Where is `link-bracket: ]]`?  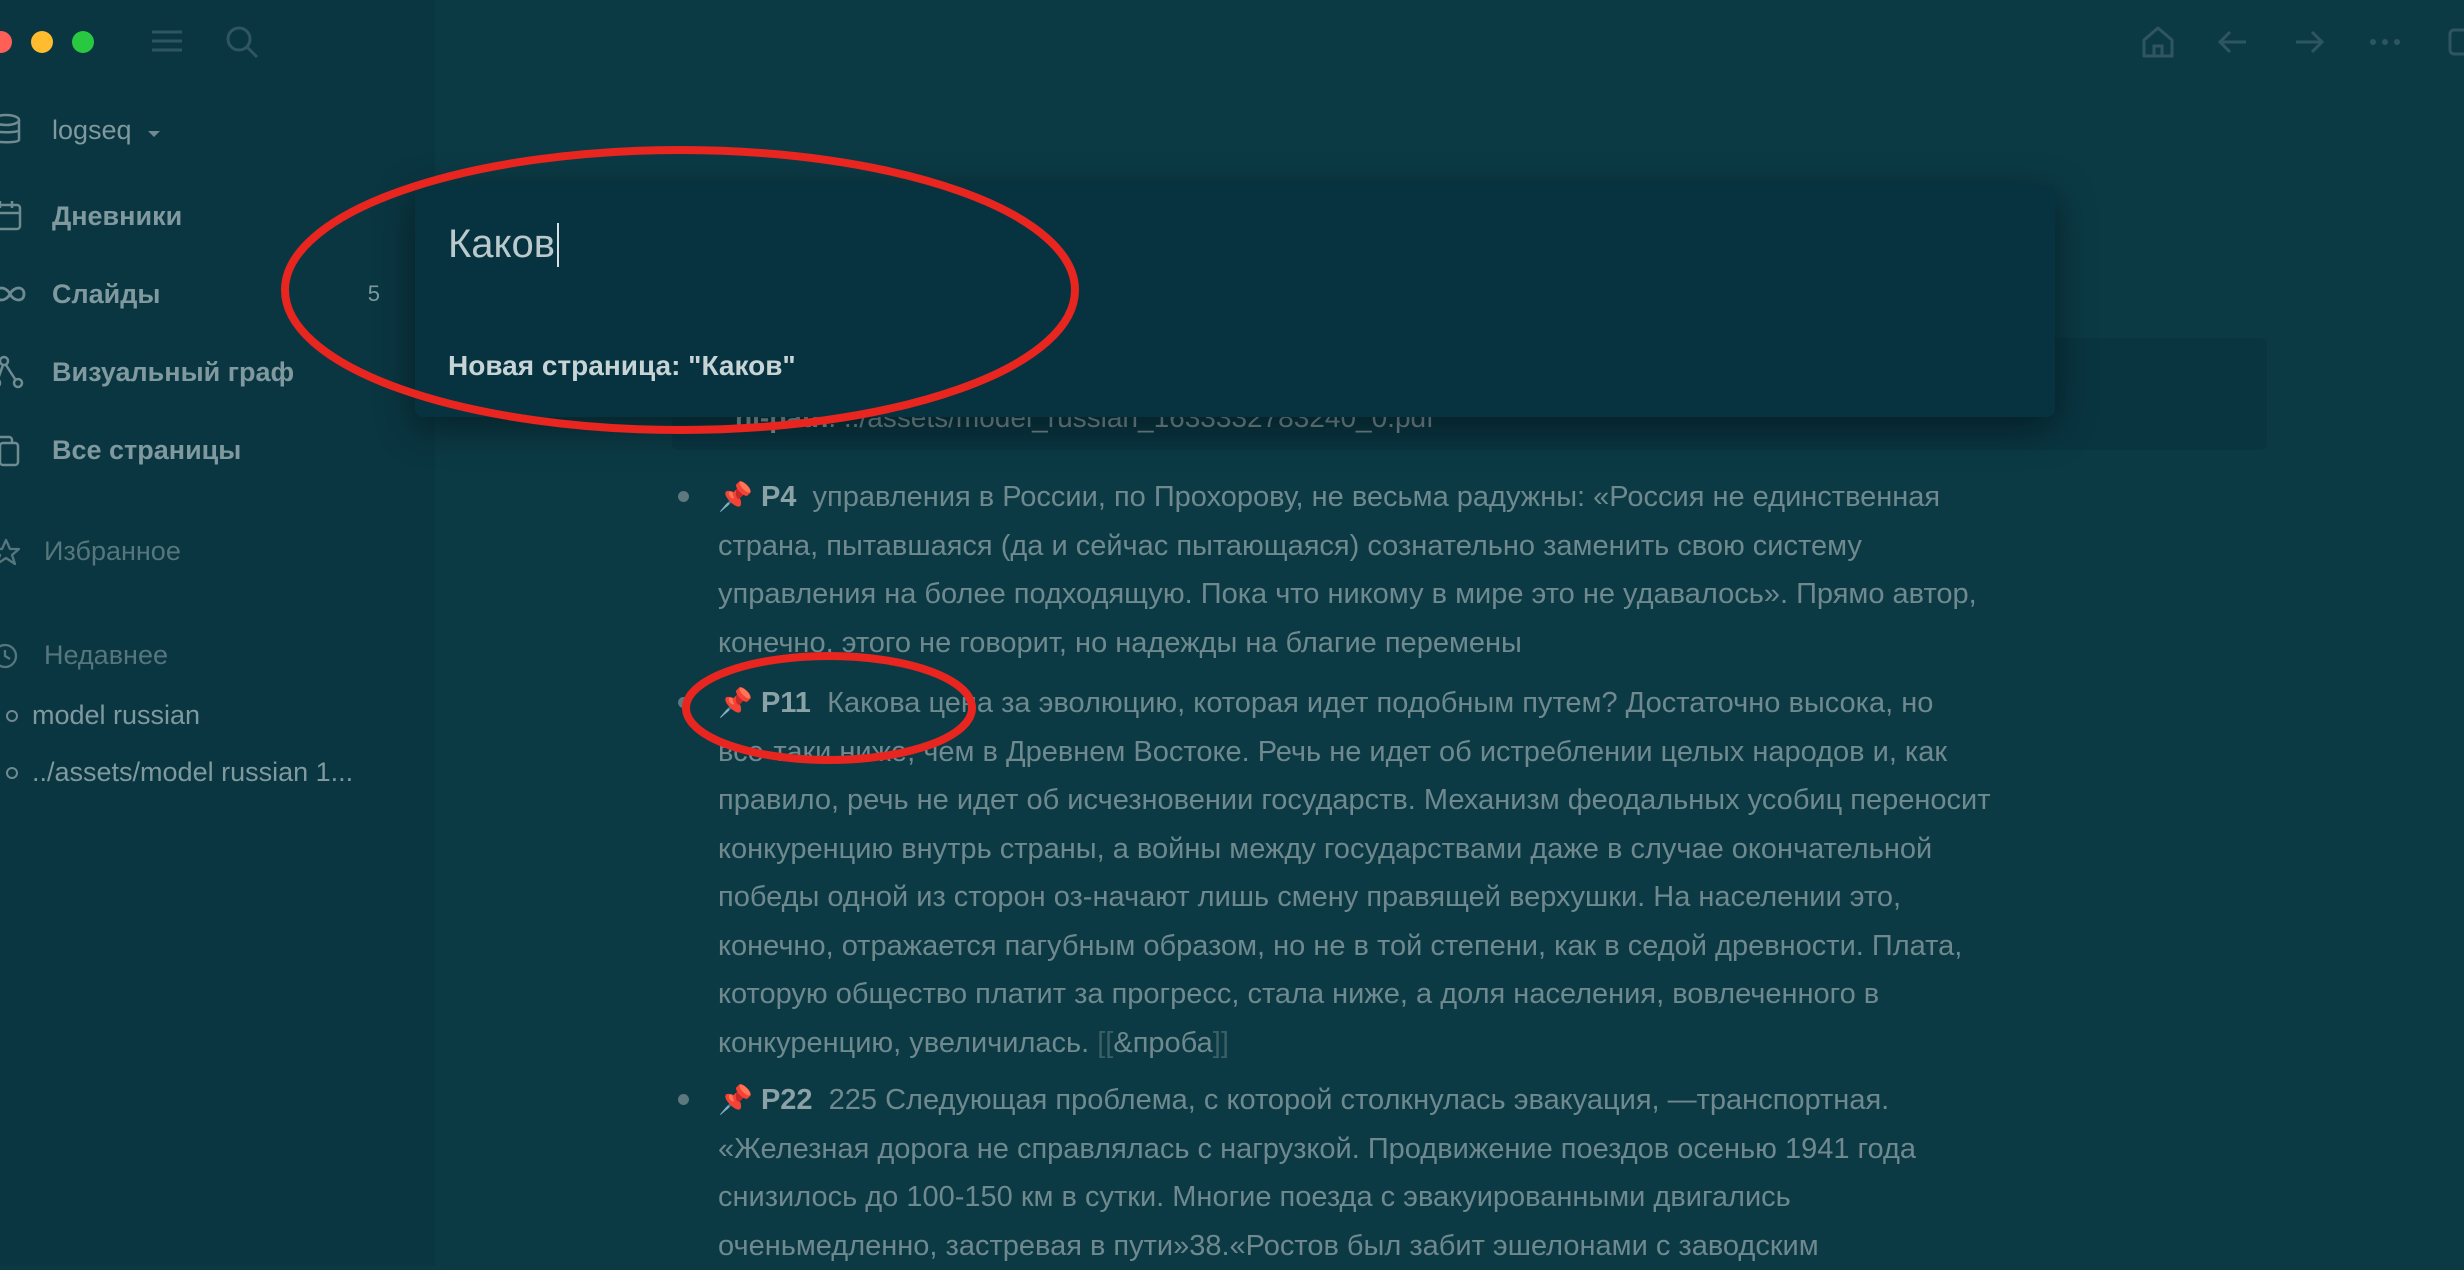 link-bracket: ]] is located at coordinates (1221, 1043).